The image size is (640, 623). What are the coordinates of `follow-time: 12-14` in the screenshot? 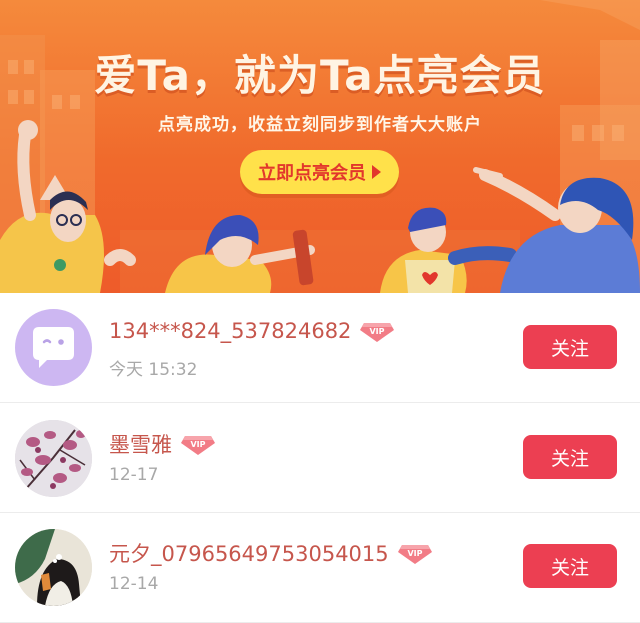 It's located at (134, 584).